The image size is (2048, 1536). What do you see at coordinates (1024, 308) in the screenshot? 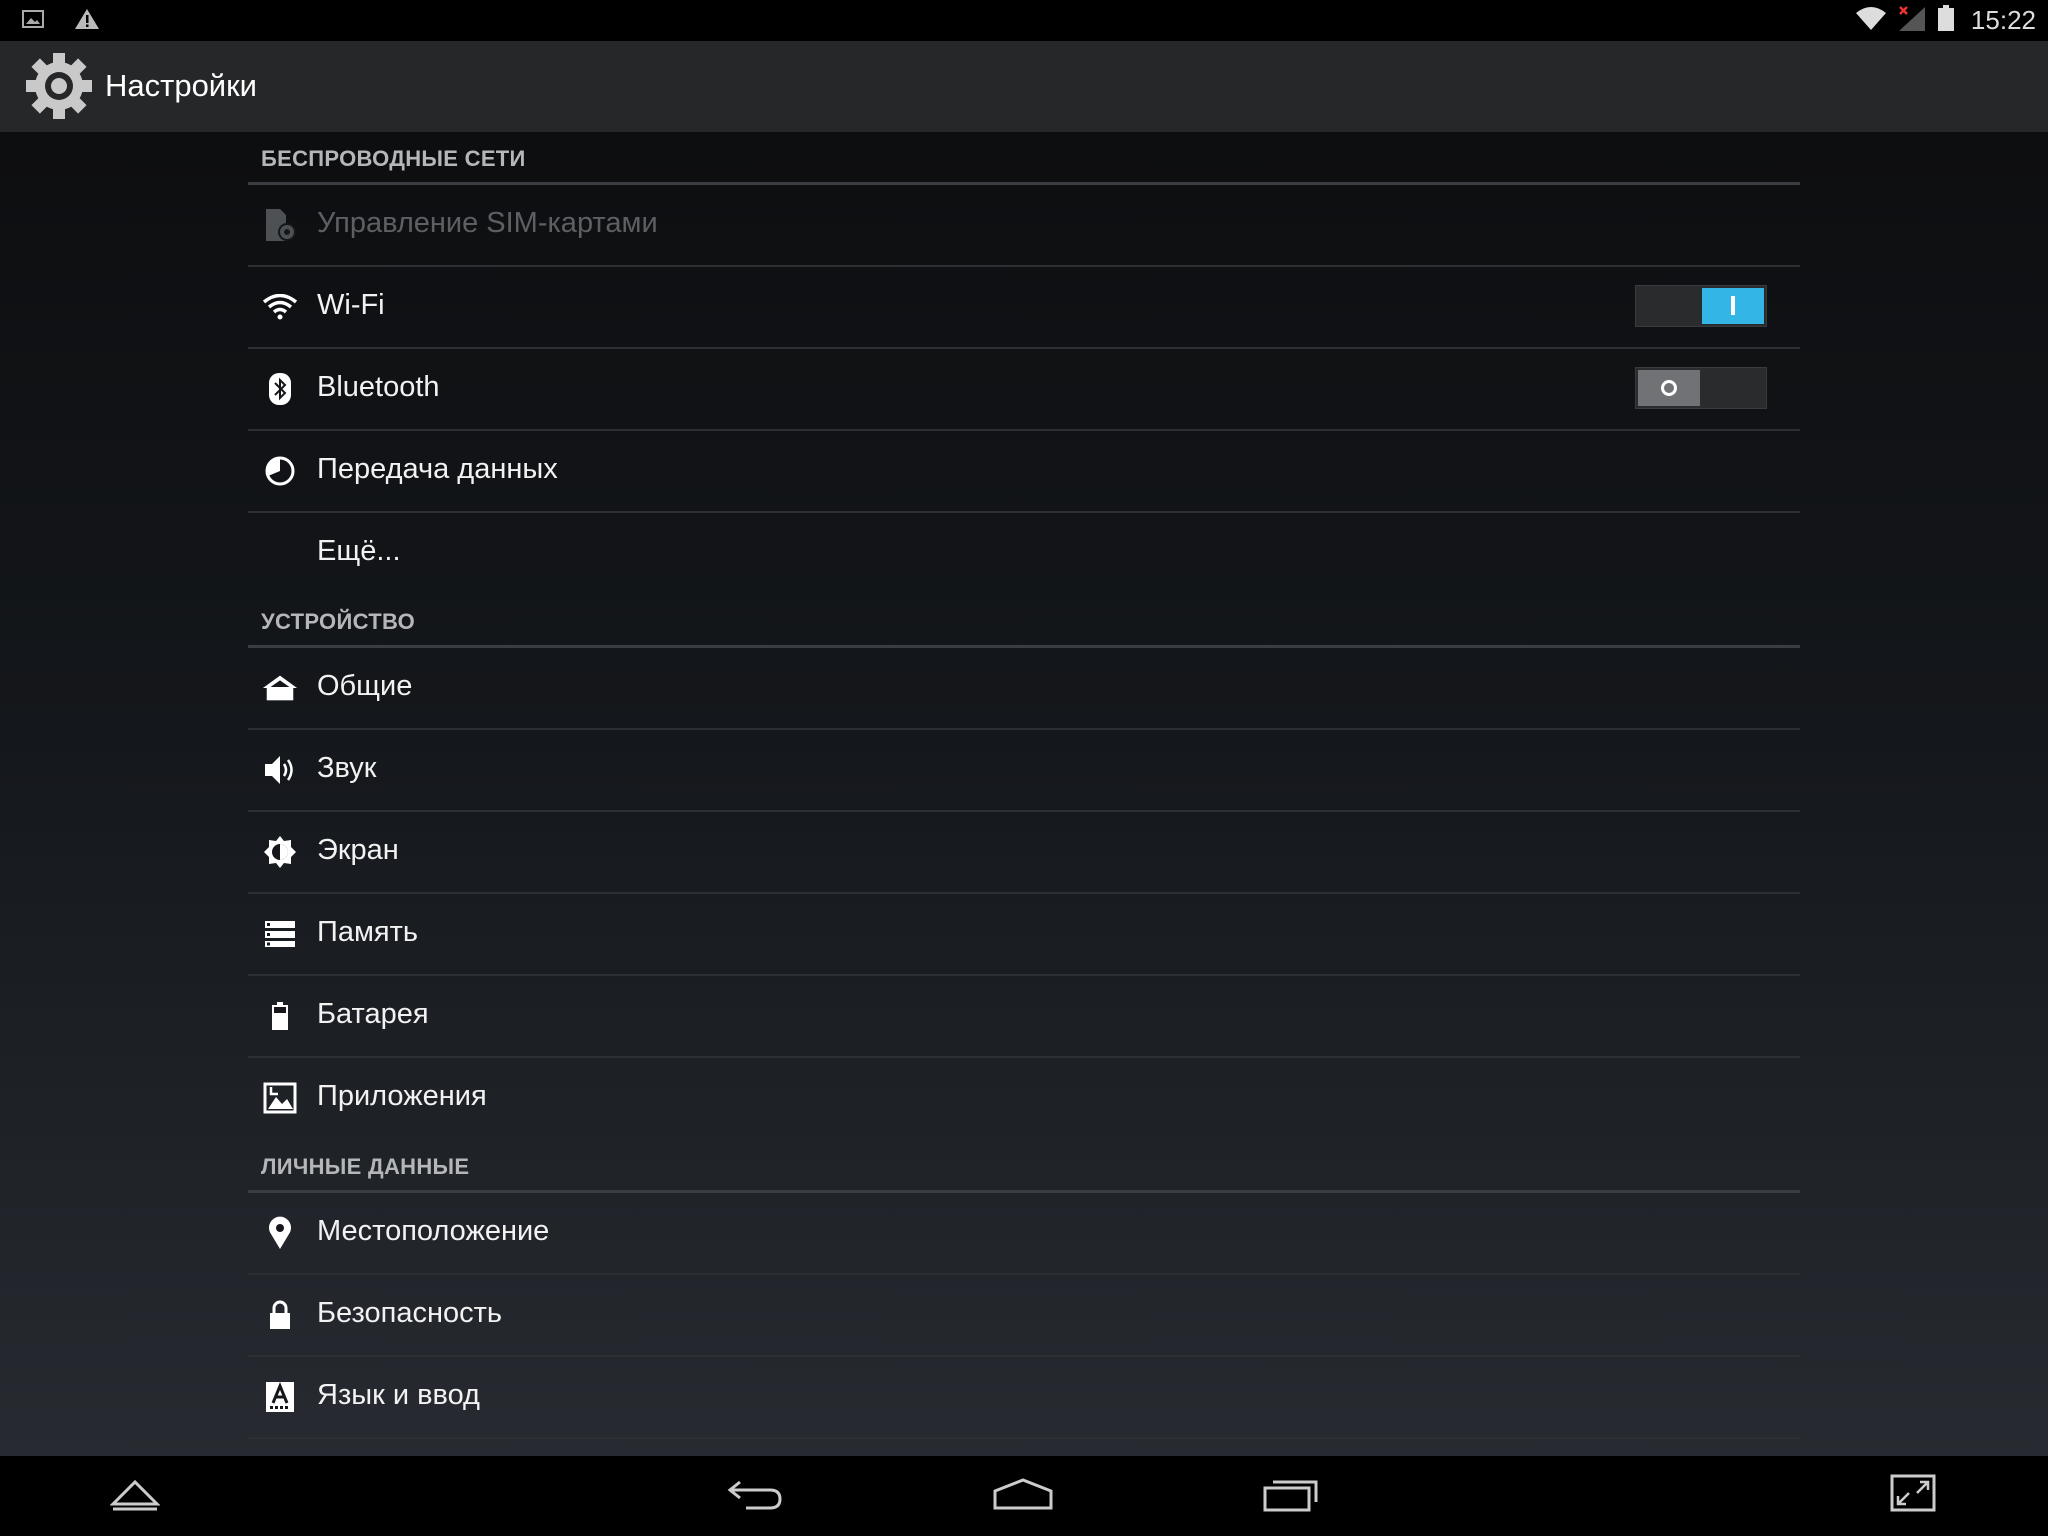
I see `settings-item-wifi: Wi-Fi I` at bounding box center [1024, 308].